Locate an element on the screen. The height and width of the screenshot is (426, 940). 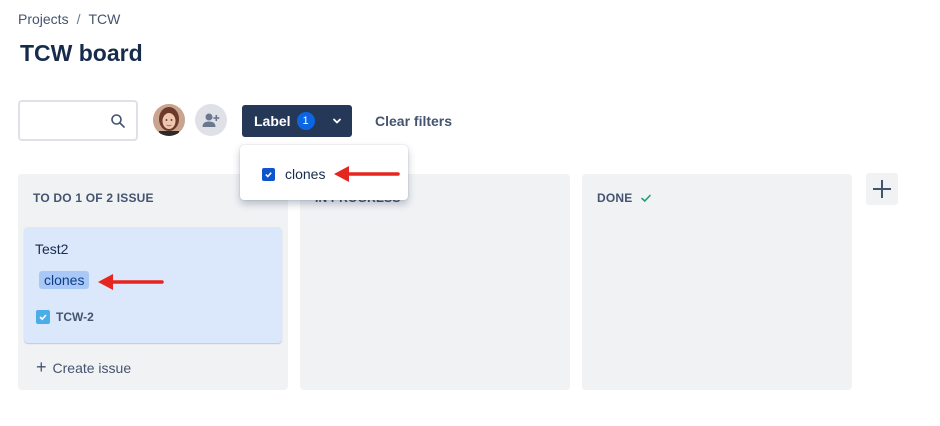
label-option-clones: clones is located at coordinates (293, 174).